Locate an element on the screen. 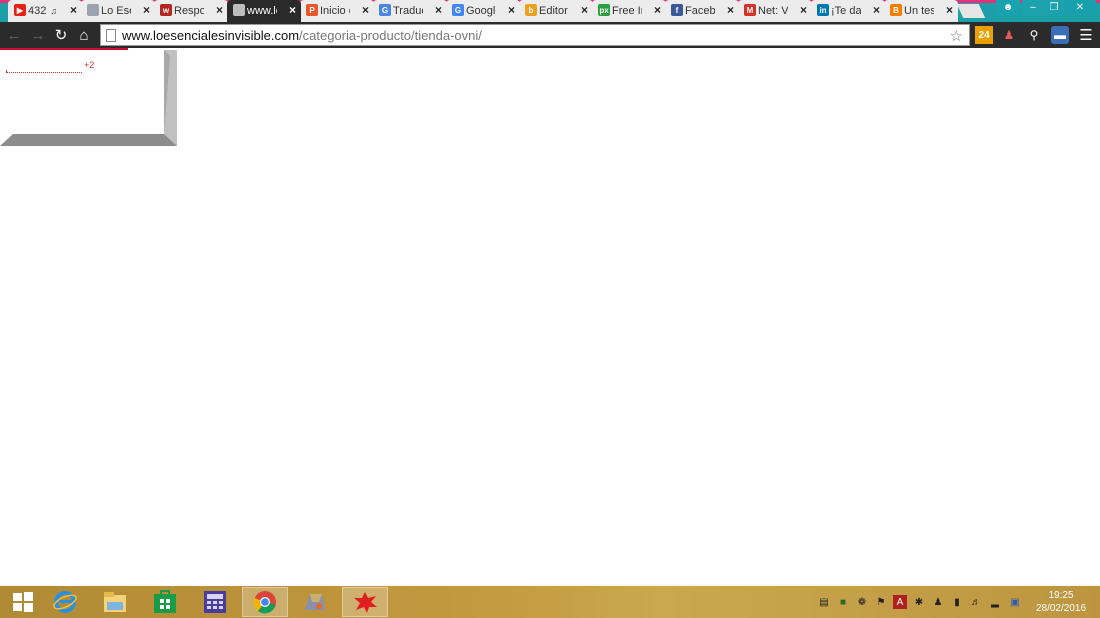  tab-title: Respon is located at coordinates (189, 11).